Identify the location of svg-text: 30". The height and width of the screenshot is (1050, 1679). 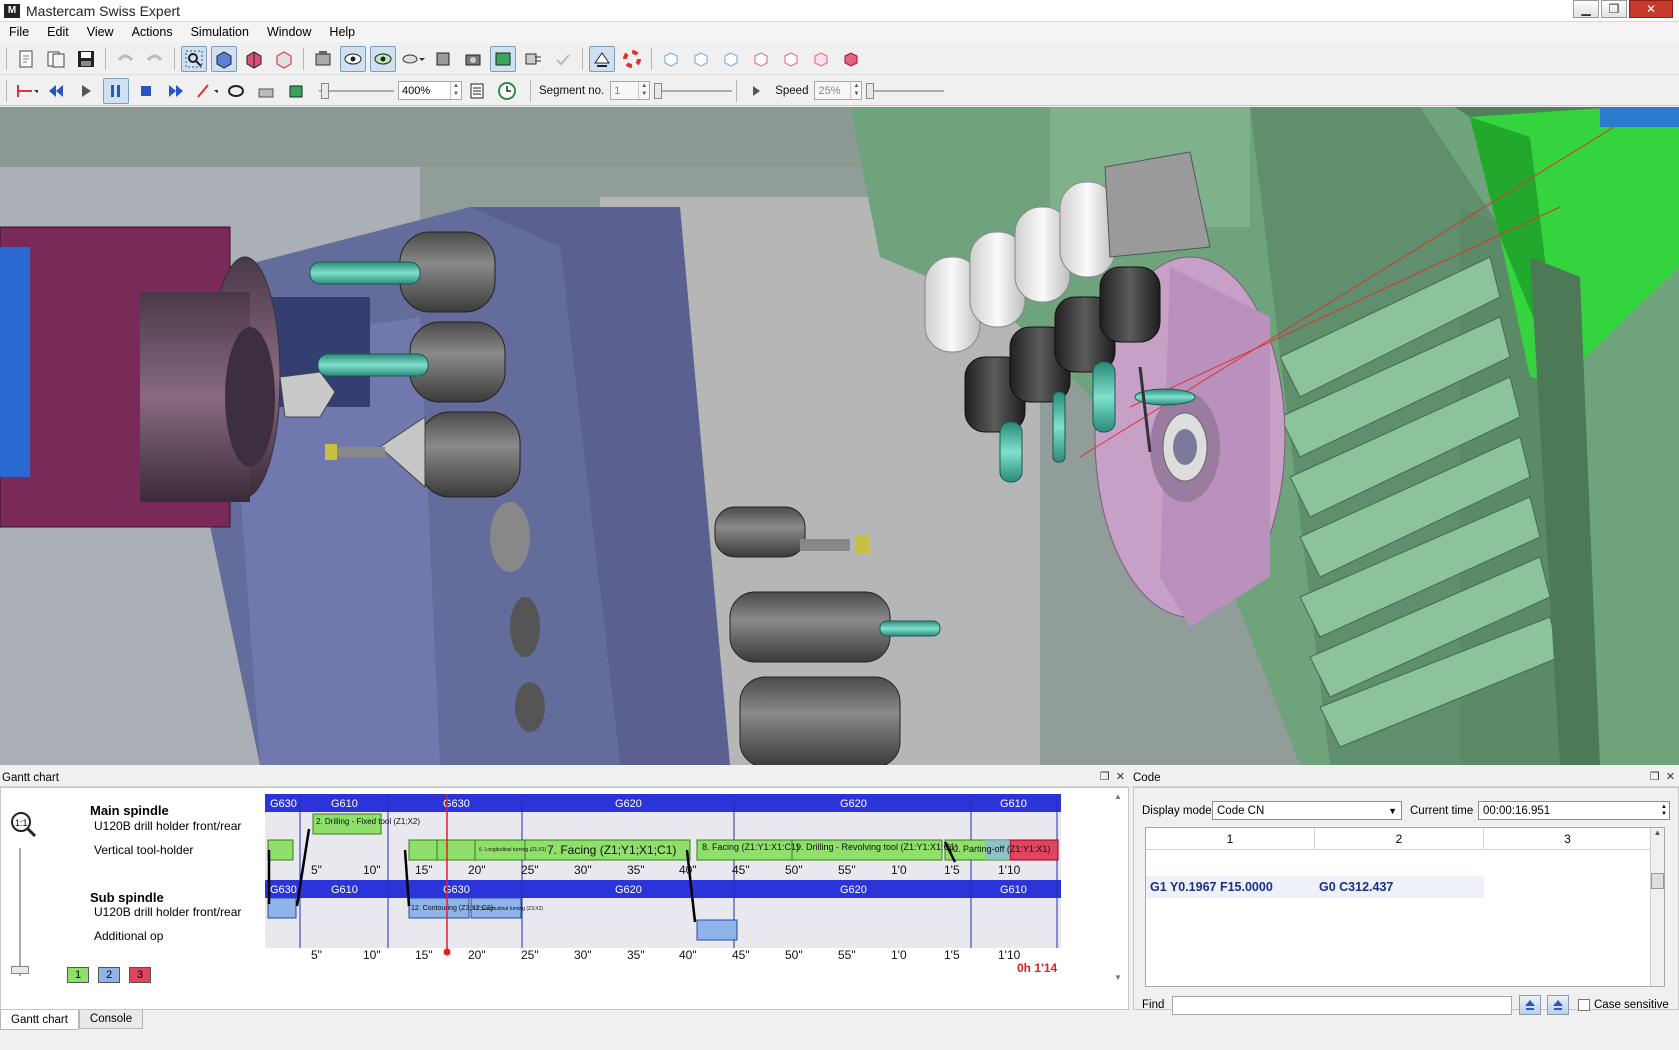
(583, 870).